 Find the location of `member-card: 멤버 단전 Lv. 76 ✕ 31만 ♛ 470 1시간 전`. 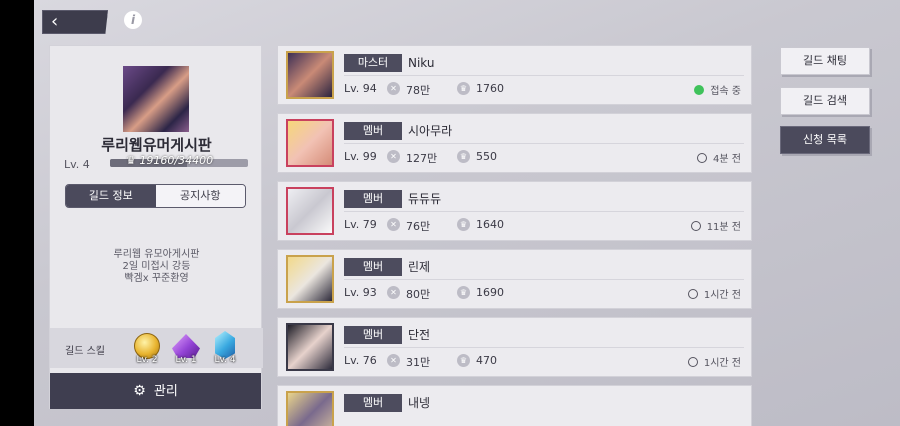

member-card: 멤버 단전 Lv. 76 ✕ 31만 ♛ 470 1시간 전 is located at coordinates (514, 347).